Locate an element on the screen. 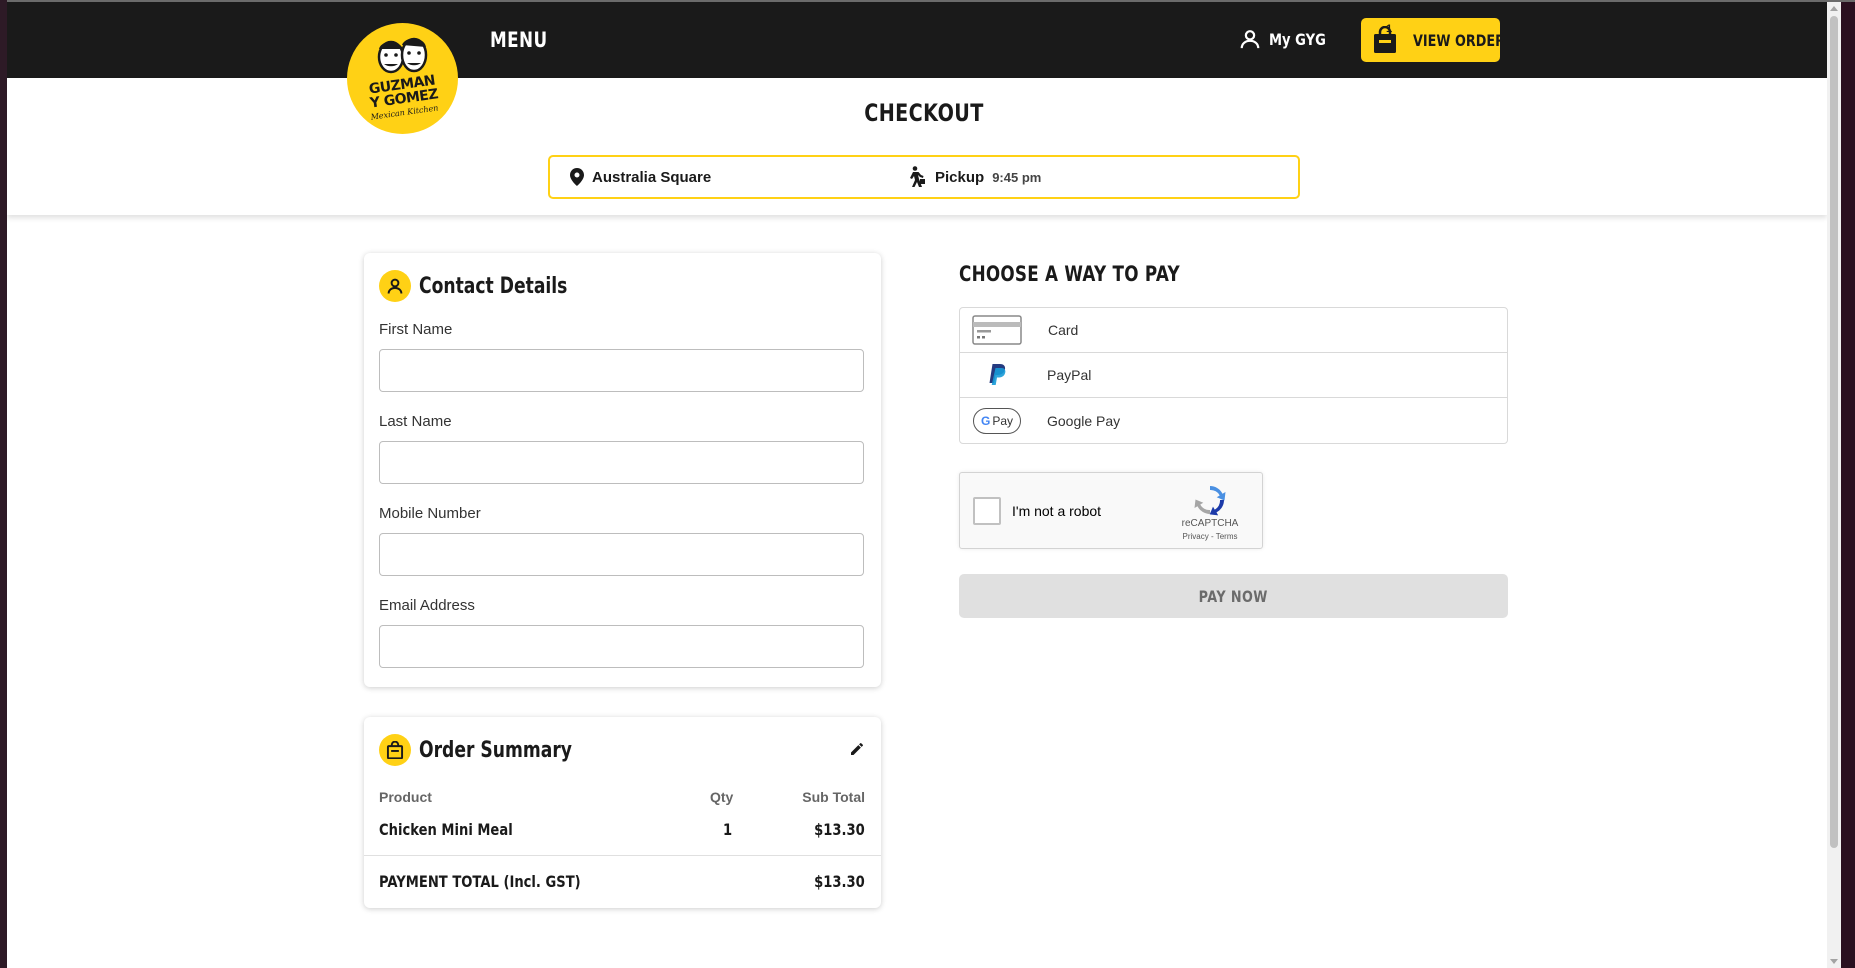  vertical-scrollbar is located at coordinates (1834, 485).